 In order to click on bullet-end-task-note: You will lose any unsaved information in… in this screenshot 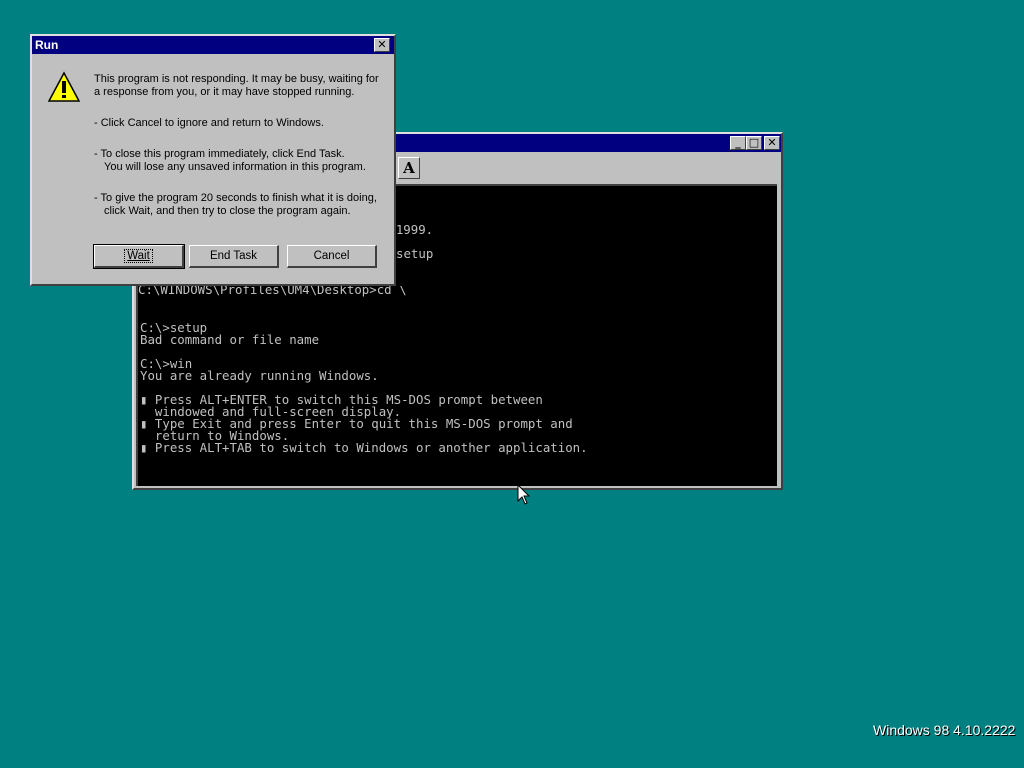, I will do `click(235, 167)`.